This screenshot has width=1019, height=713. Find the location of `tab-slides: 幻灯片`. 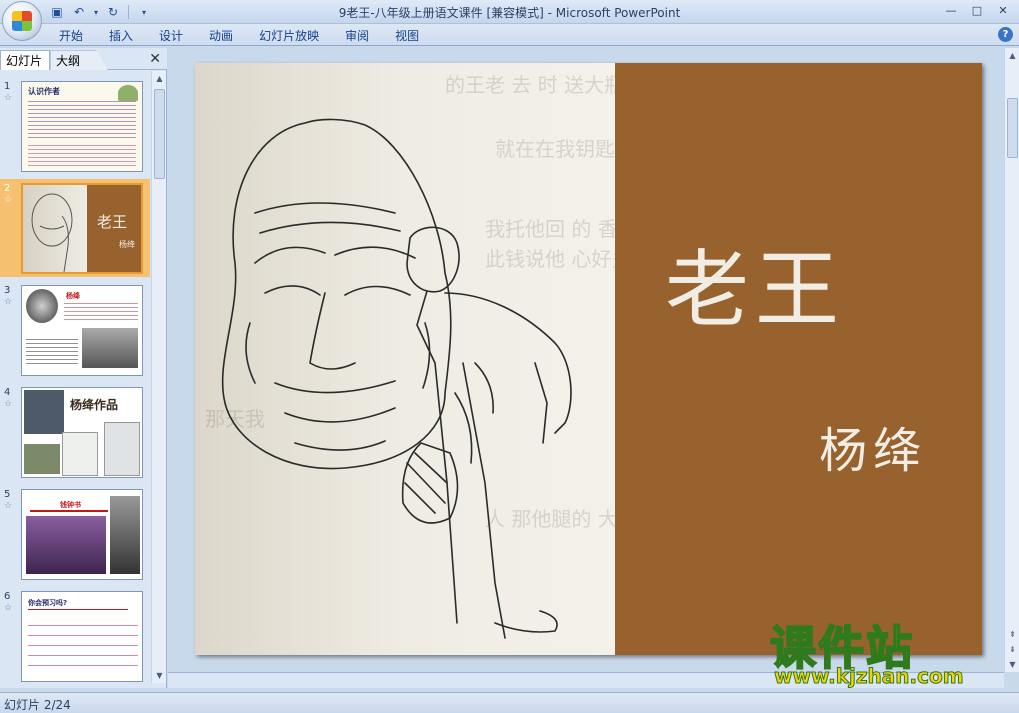

tab-slides: 幻灯片 is located at coordinates (25, 60).